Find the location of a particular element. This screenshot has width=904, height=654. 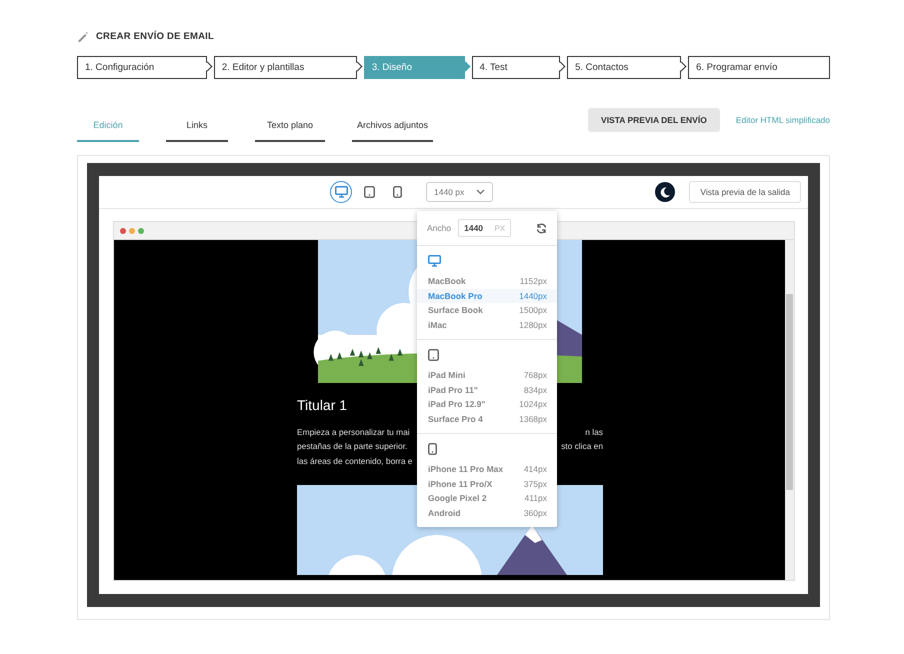

chevron-down-icon is located at coordinates (480, 192).